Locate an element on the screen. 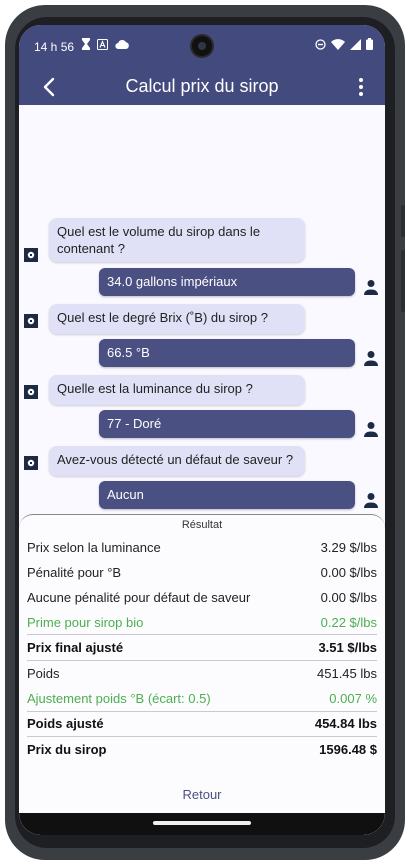  result-label: Prix selon la luminance is located at coordinates (94, 547).